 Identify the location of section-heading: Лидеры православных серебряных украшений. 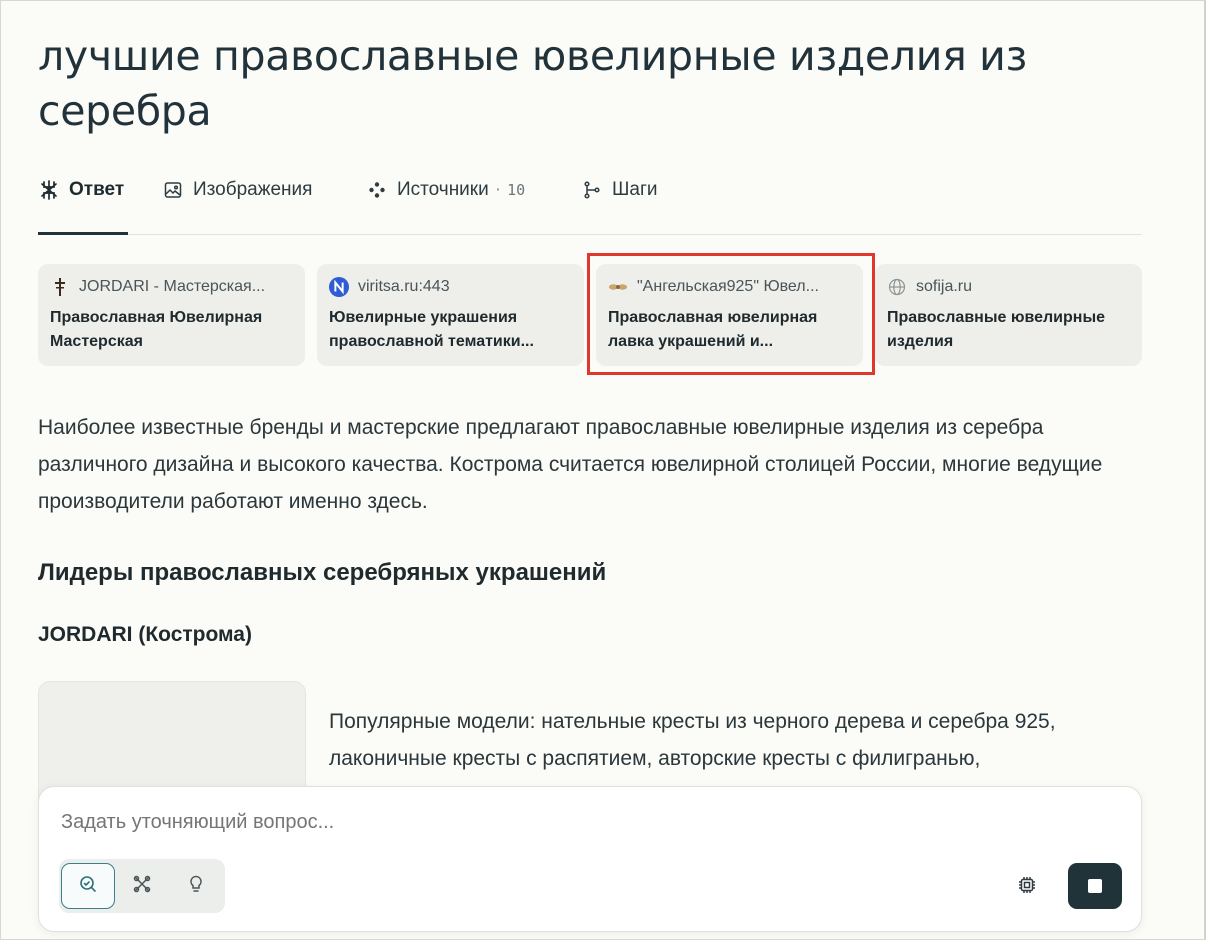
(322, 572).